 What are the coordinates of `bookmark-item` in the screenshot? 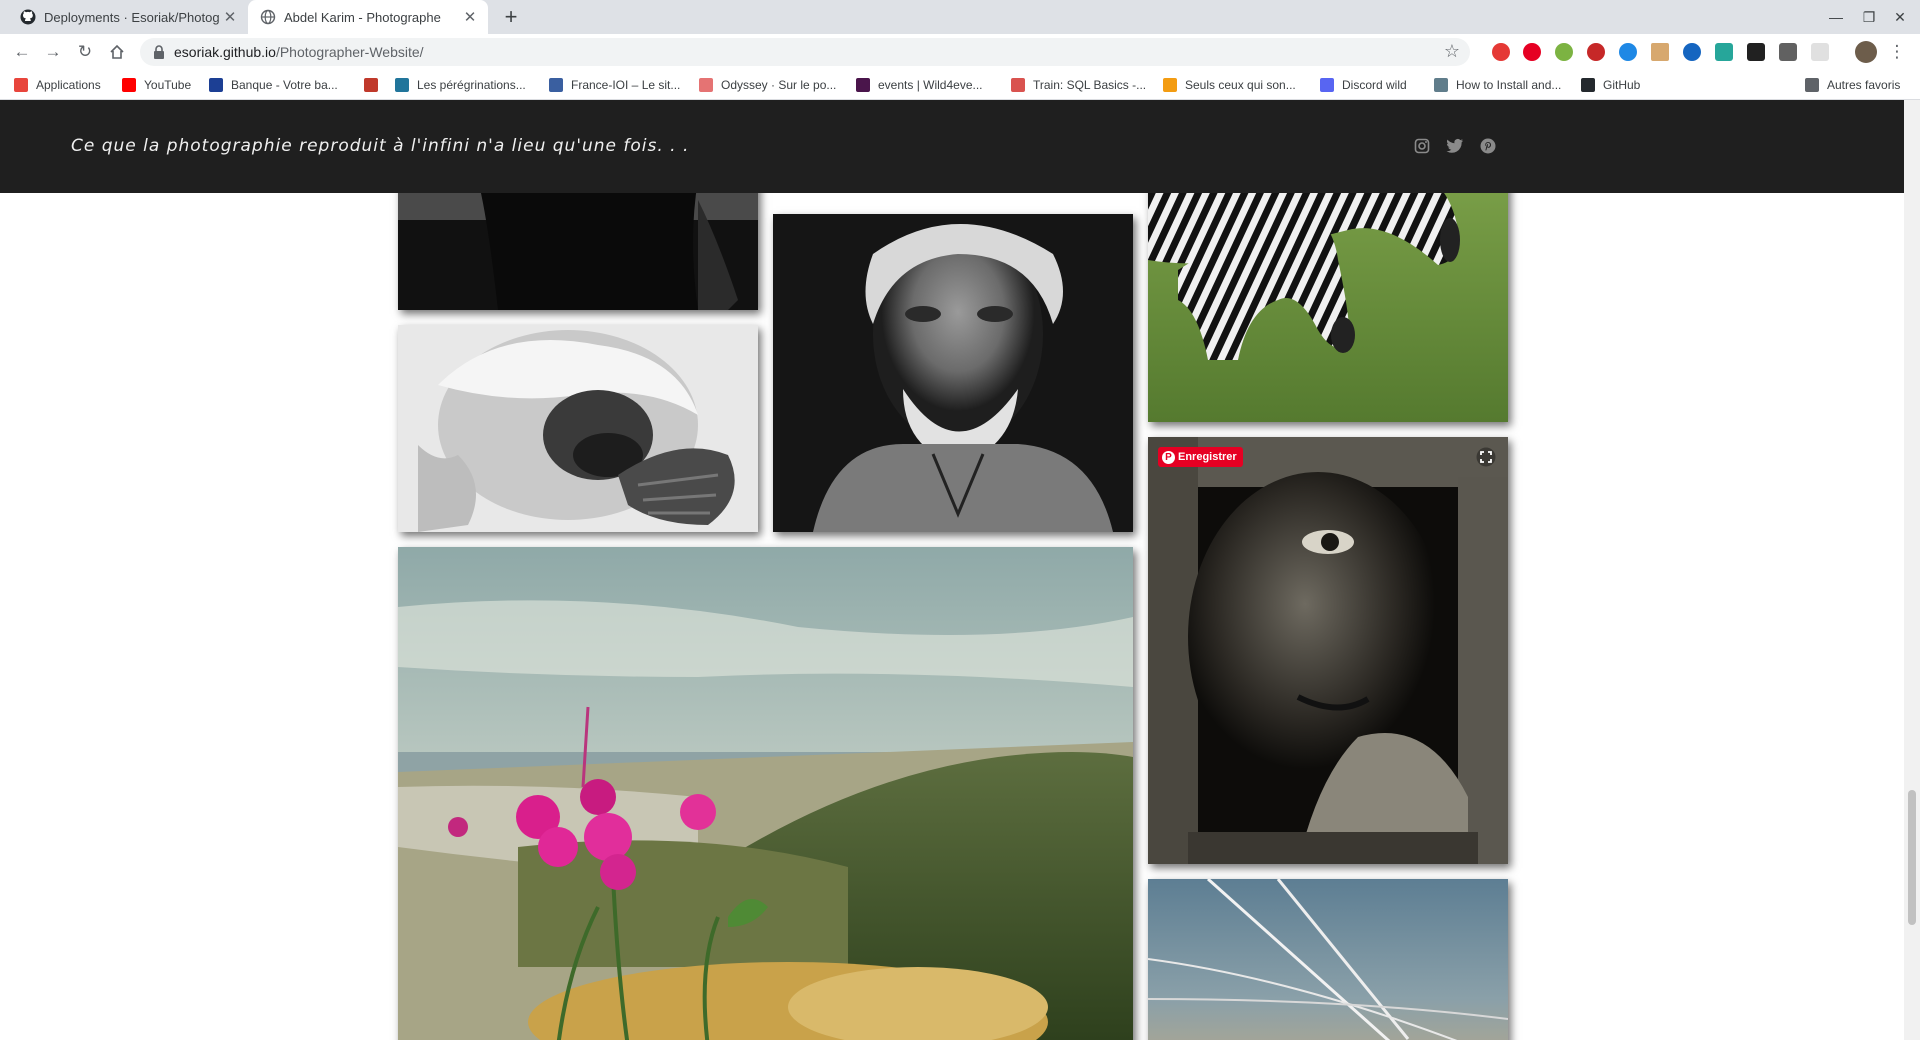 It's located at (375, 85).